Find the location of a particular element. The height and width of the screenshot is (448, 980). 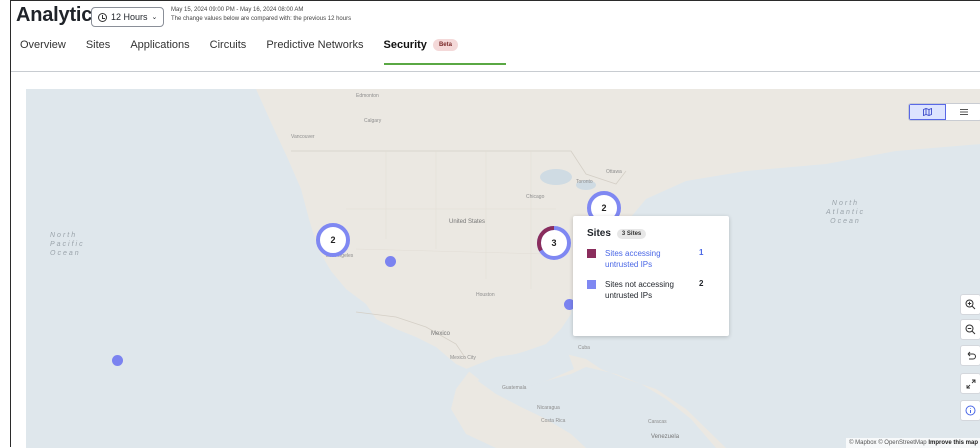

tab-security: Security Beta is located at coordinates (445, 51).